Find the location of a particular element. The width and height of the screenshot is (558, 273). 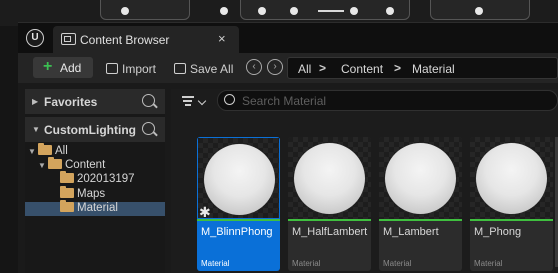

tree-item-content: ▼ Content is located at coordinates (72, 165).